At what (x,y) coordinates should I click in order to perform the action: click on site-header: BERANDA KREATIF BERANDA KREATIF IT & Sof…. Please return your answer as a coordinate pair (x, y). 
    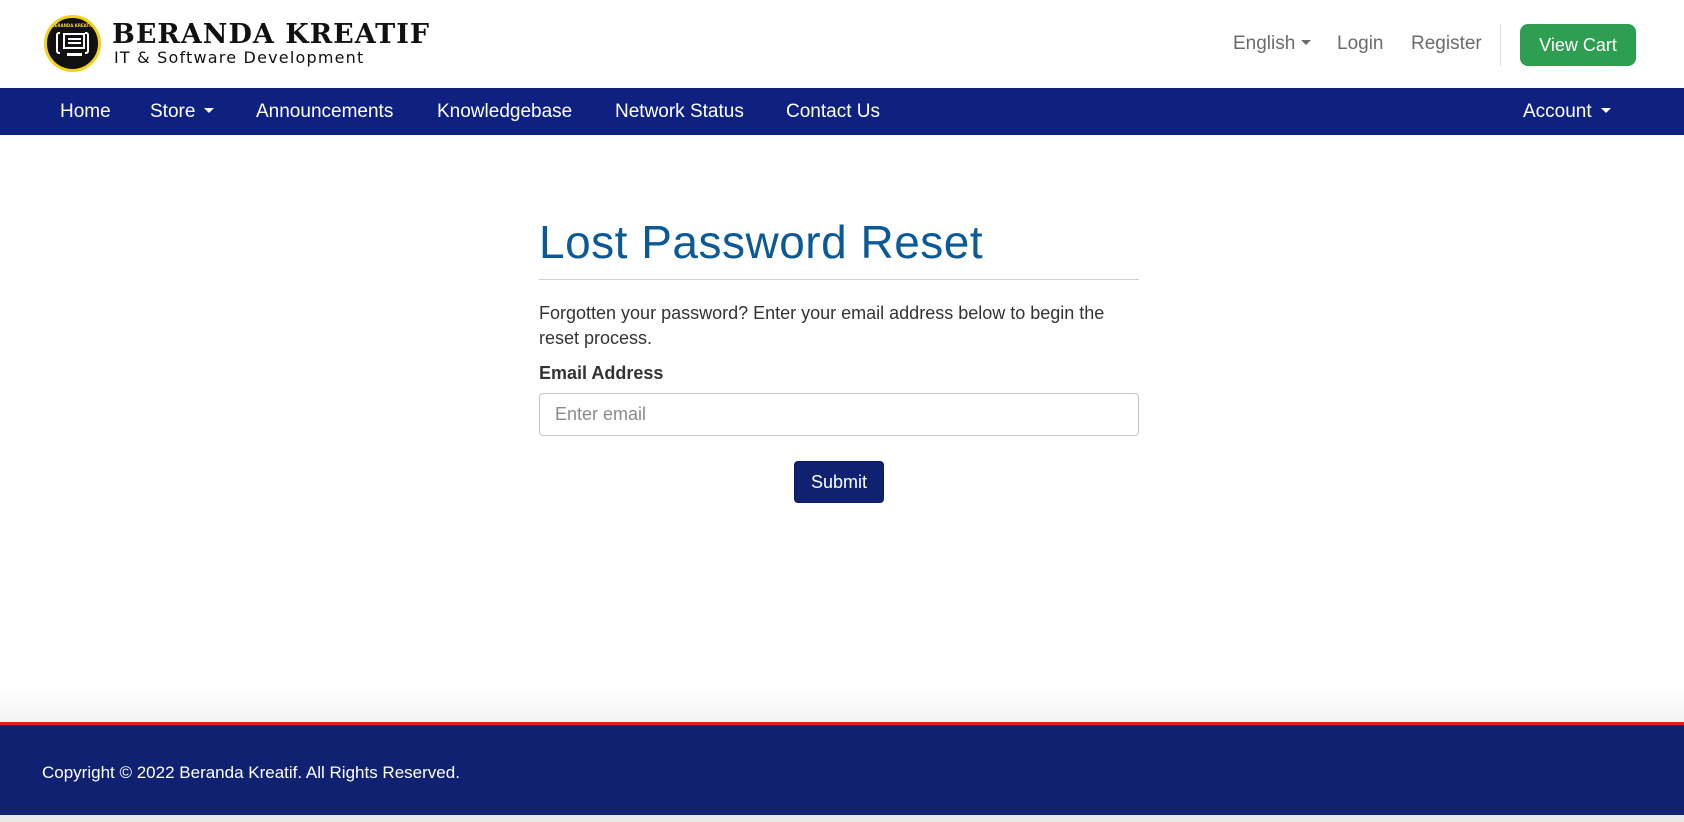
    Looking at the image, I should click on (842, 44).